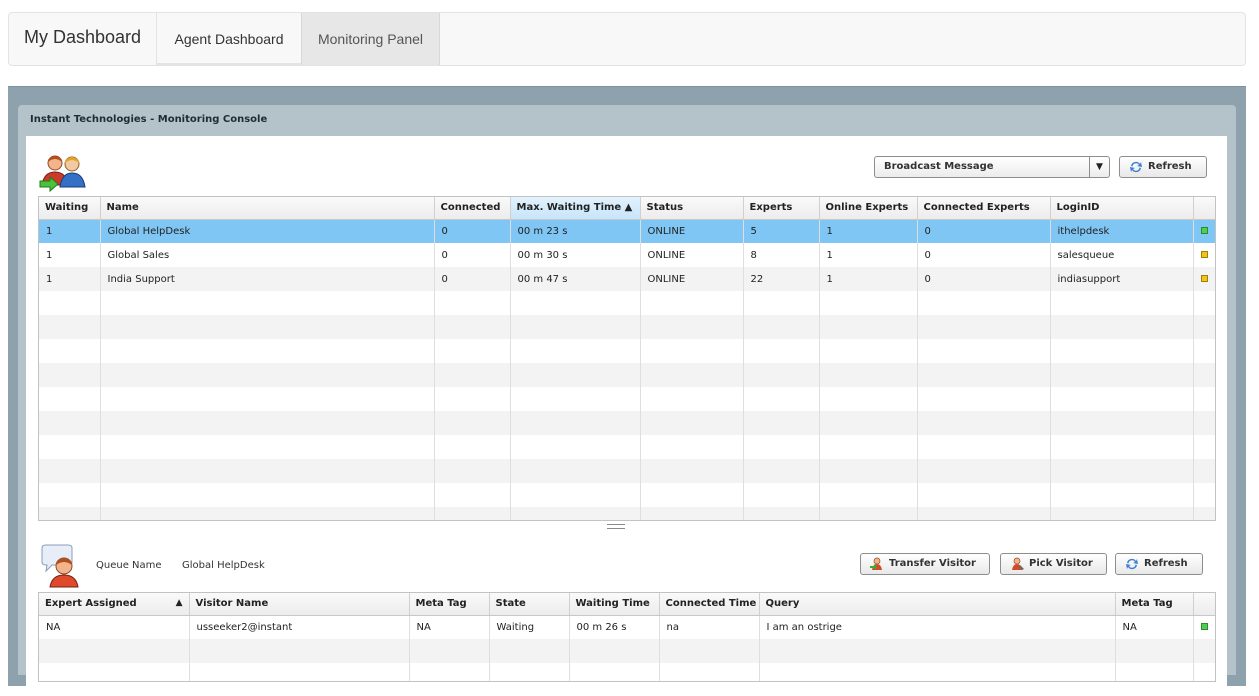 The height and width of the screenshot is (696, 1259). I want to click on queues-refresh-button: Refresh, so click(1163, 167).